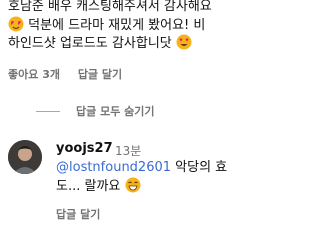 This screenshot has height=240, width=320. I want to click on divider-dash, so click(48, 111).